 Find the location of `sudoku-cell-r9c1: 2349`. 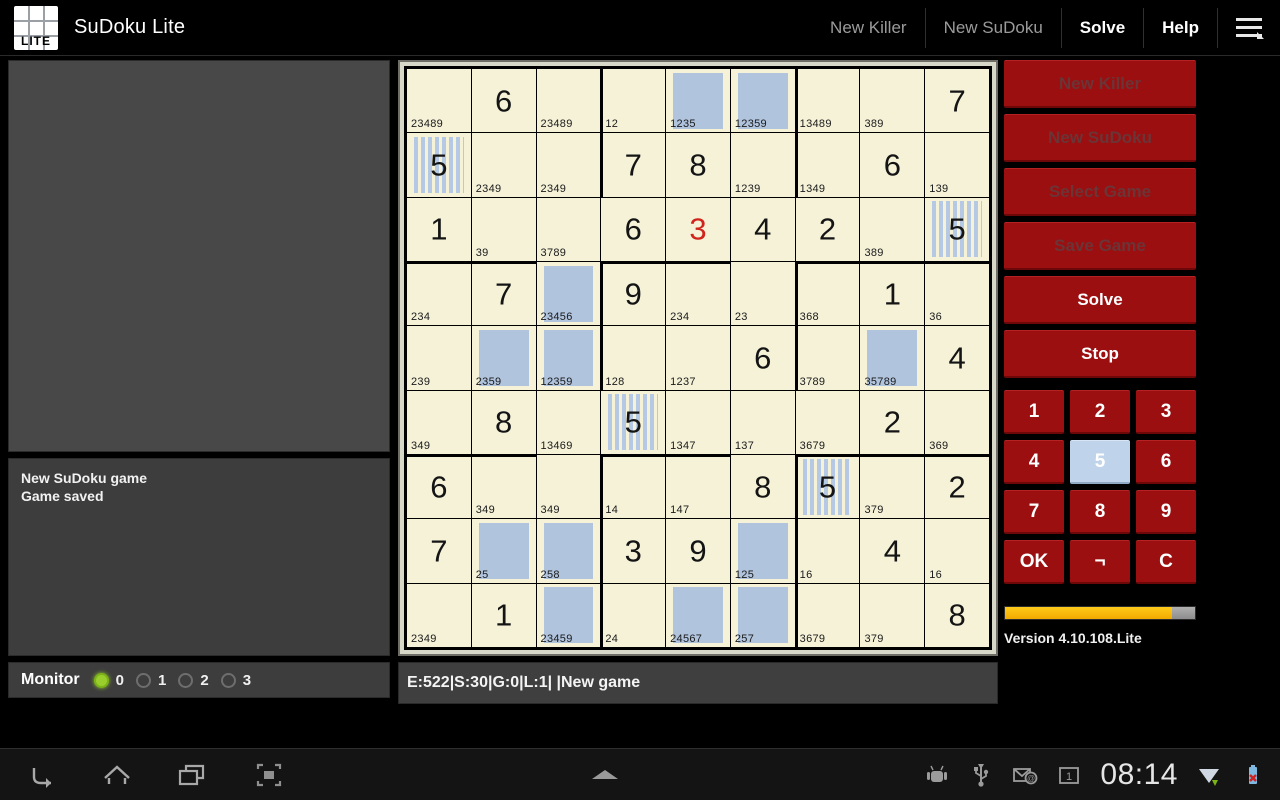

sudoku-cell-r9c1: 2349 is located at coordinates (439, 615).